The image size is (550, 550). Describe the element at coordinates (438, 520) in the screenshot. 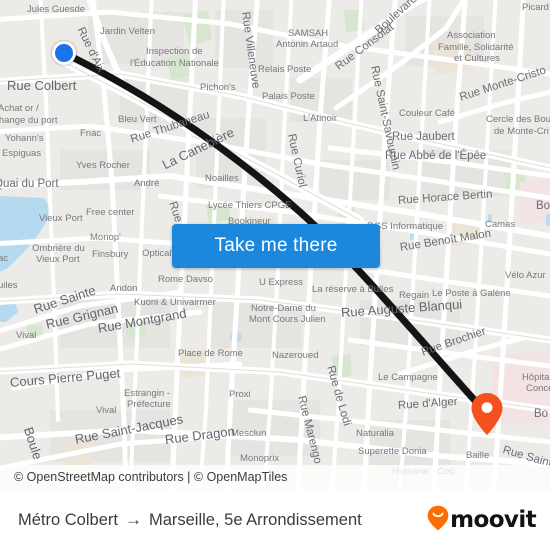

I see `moovit-pin-icon` at that location.